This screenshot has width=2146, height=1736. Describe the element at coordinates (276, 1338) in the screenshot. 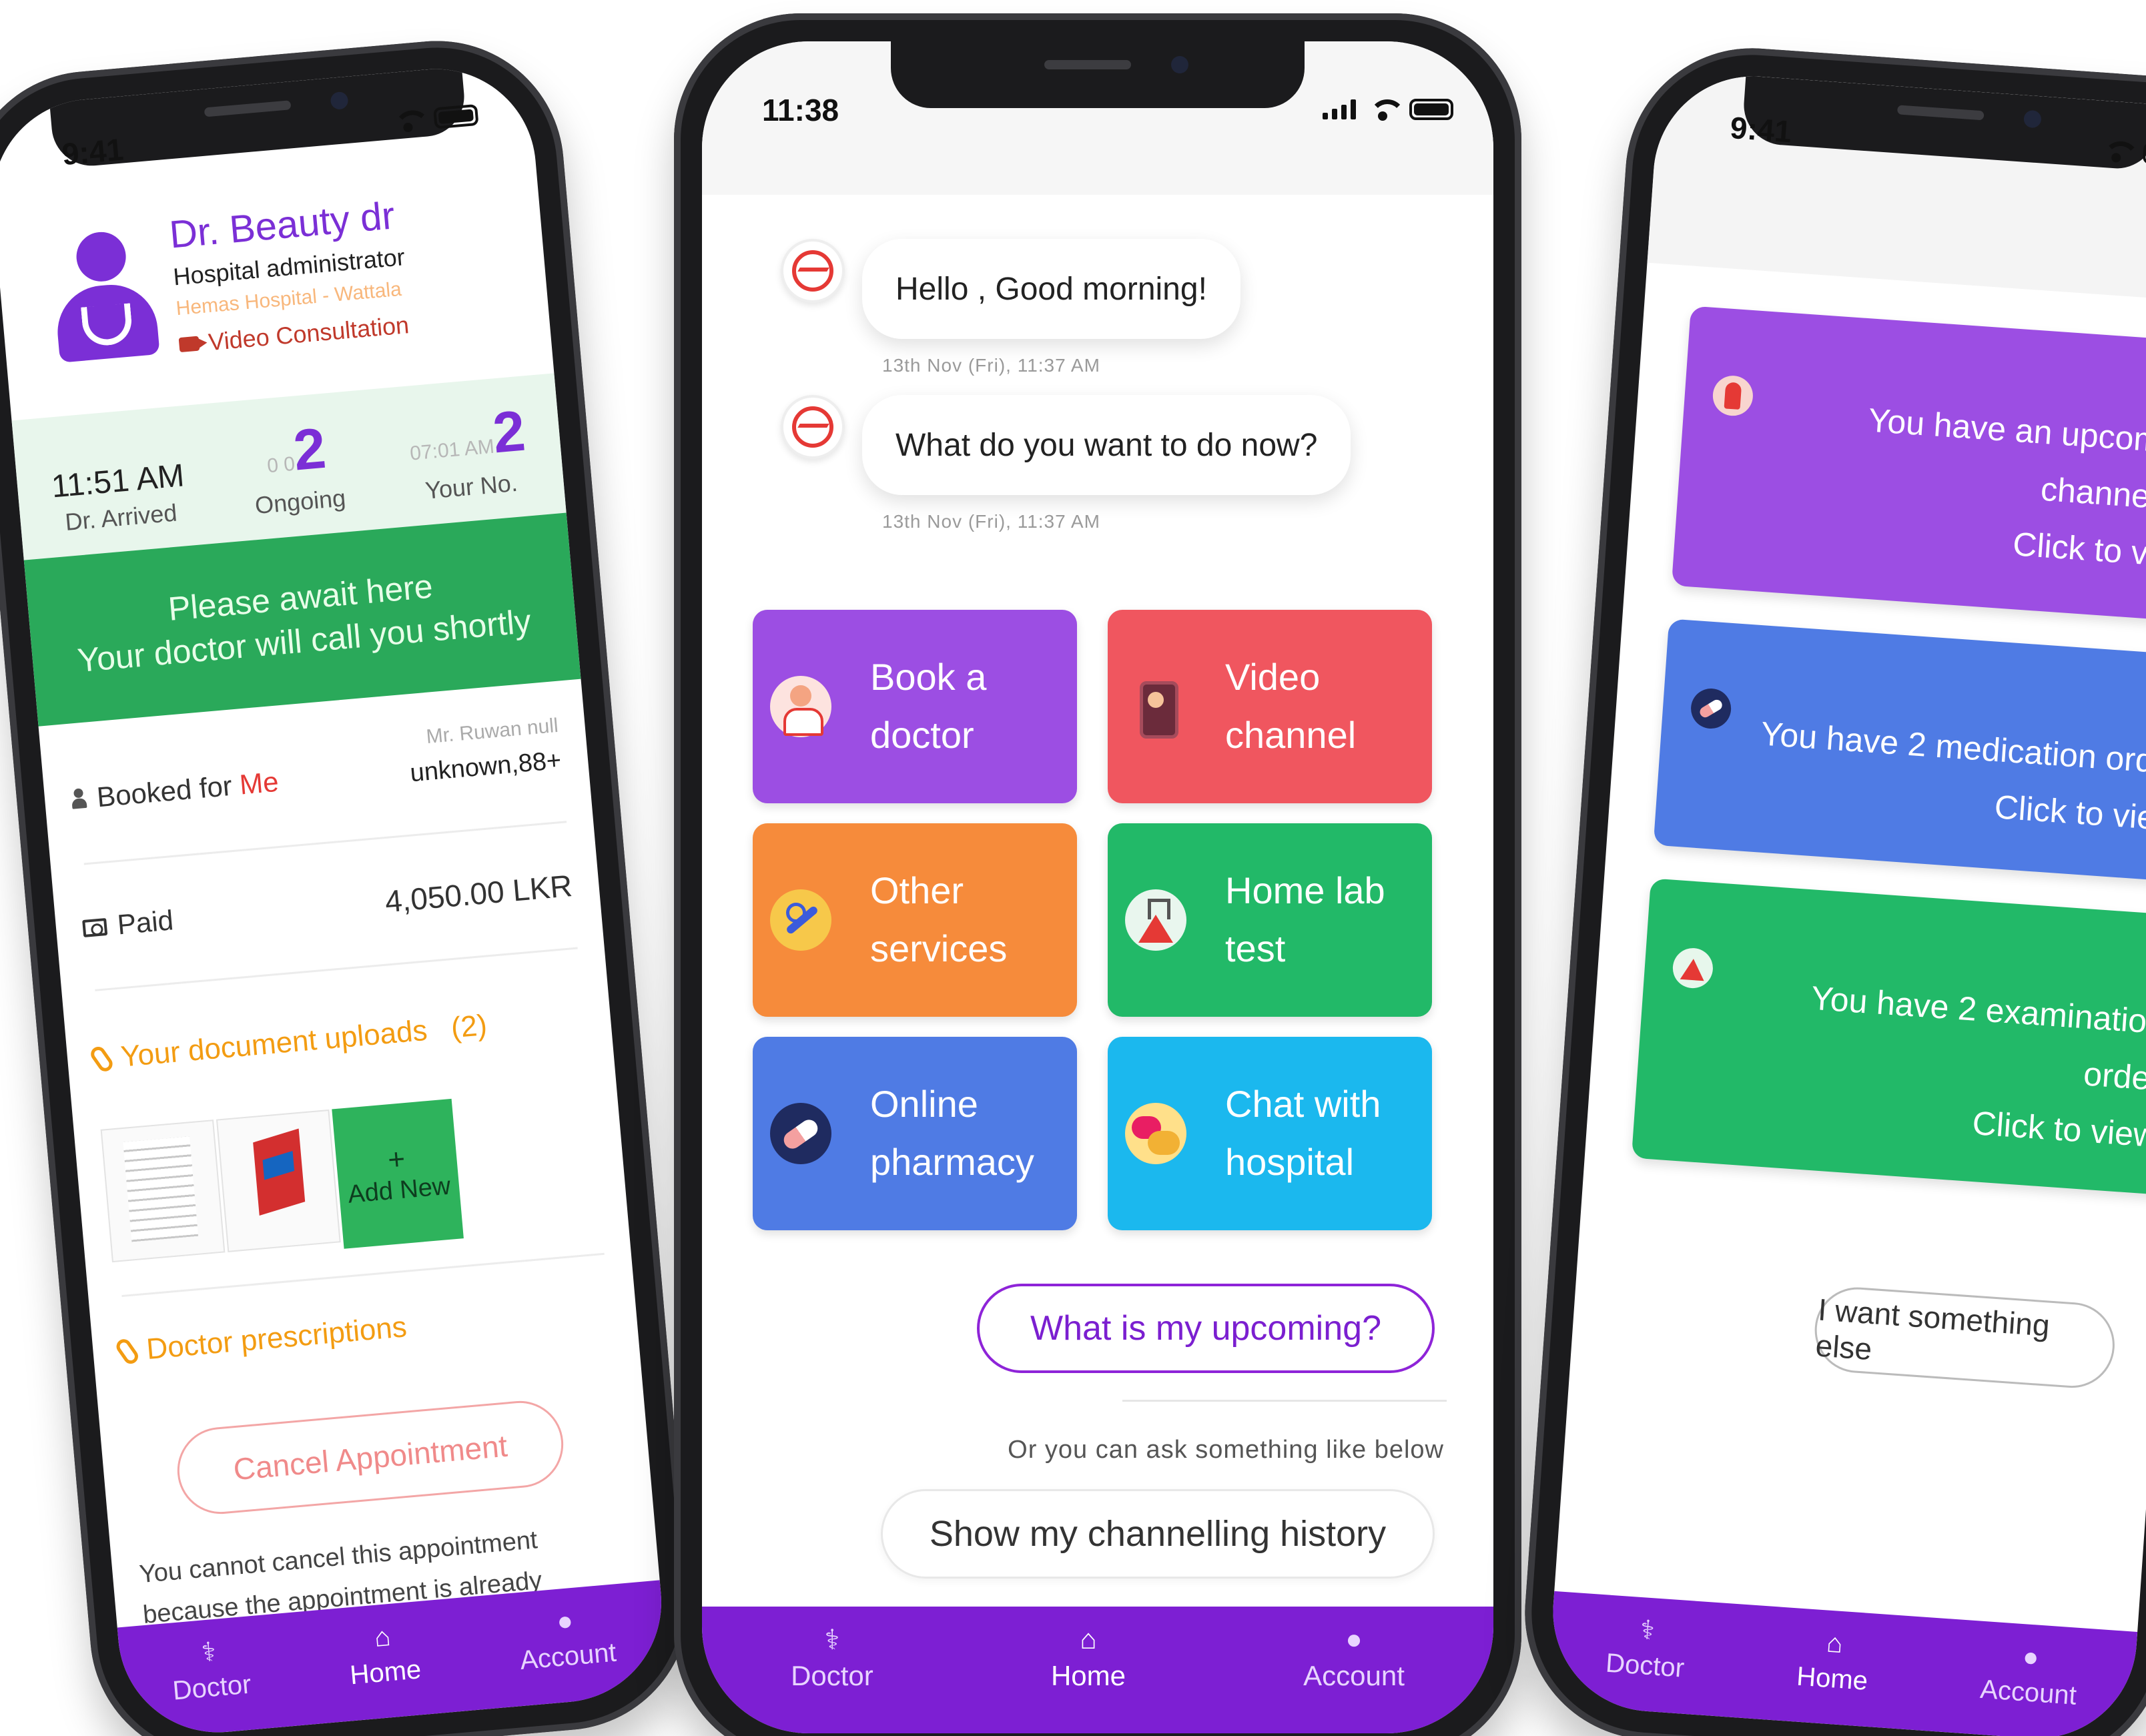

I see `prescriptions-title-text: Doctor prescriptions` at that location.